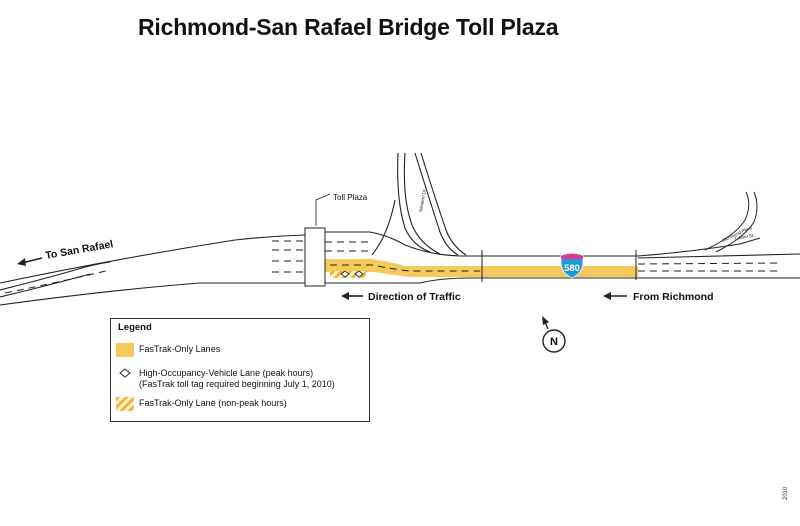 This screenshot has height=526, width=800. What do you see at coordinates (615, 296) in the screenshot?
I see `from-richmond-arrow` at bounding box center [615, 296].